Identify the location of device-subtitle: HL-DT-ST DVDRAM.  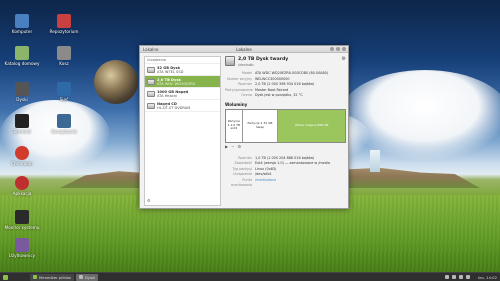
(174, 107).